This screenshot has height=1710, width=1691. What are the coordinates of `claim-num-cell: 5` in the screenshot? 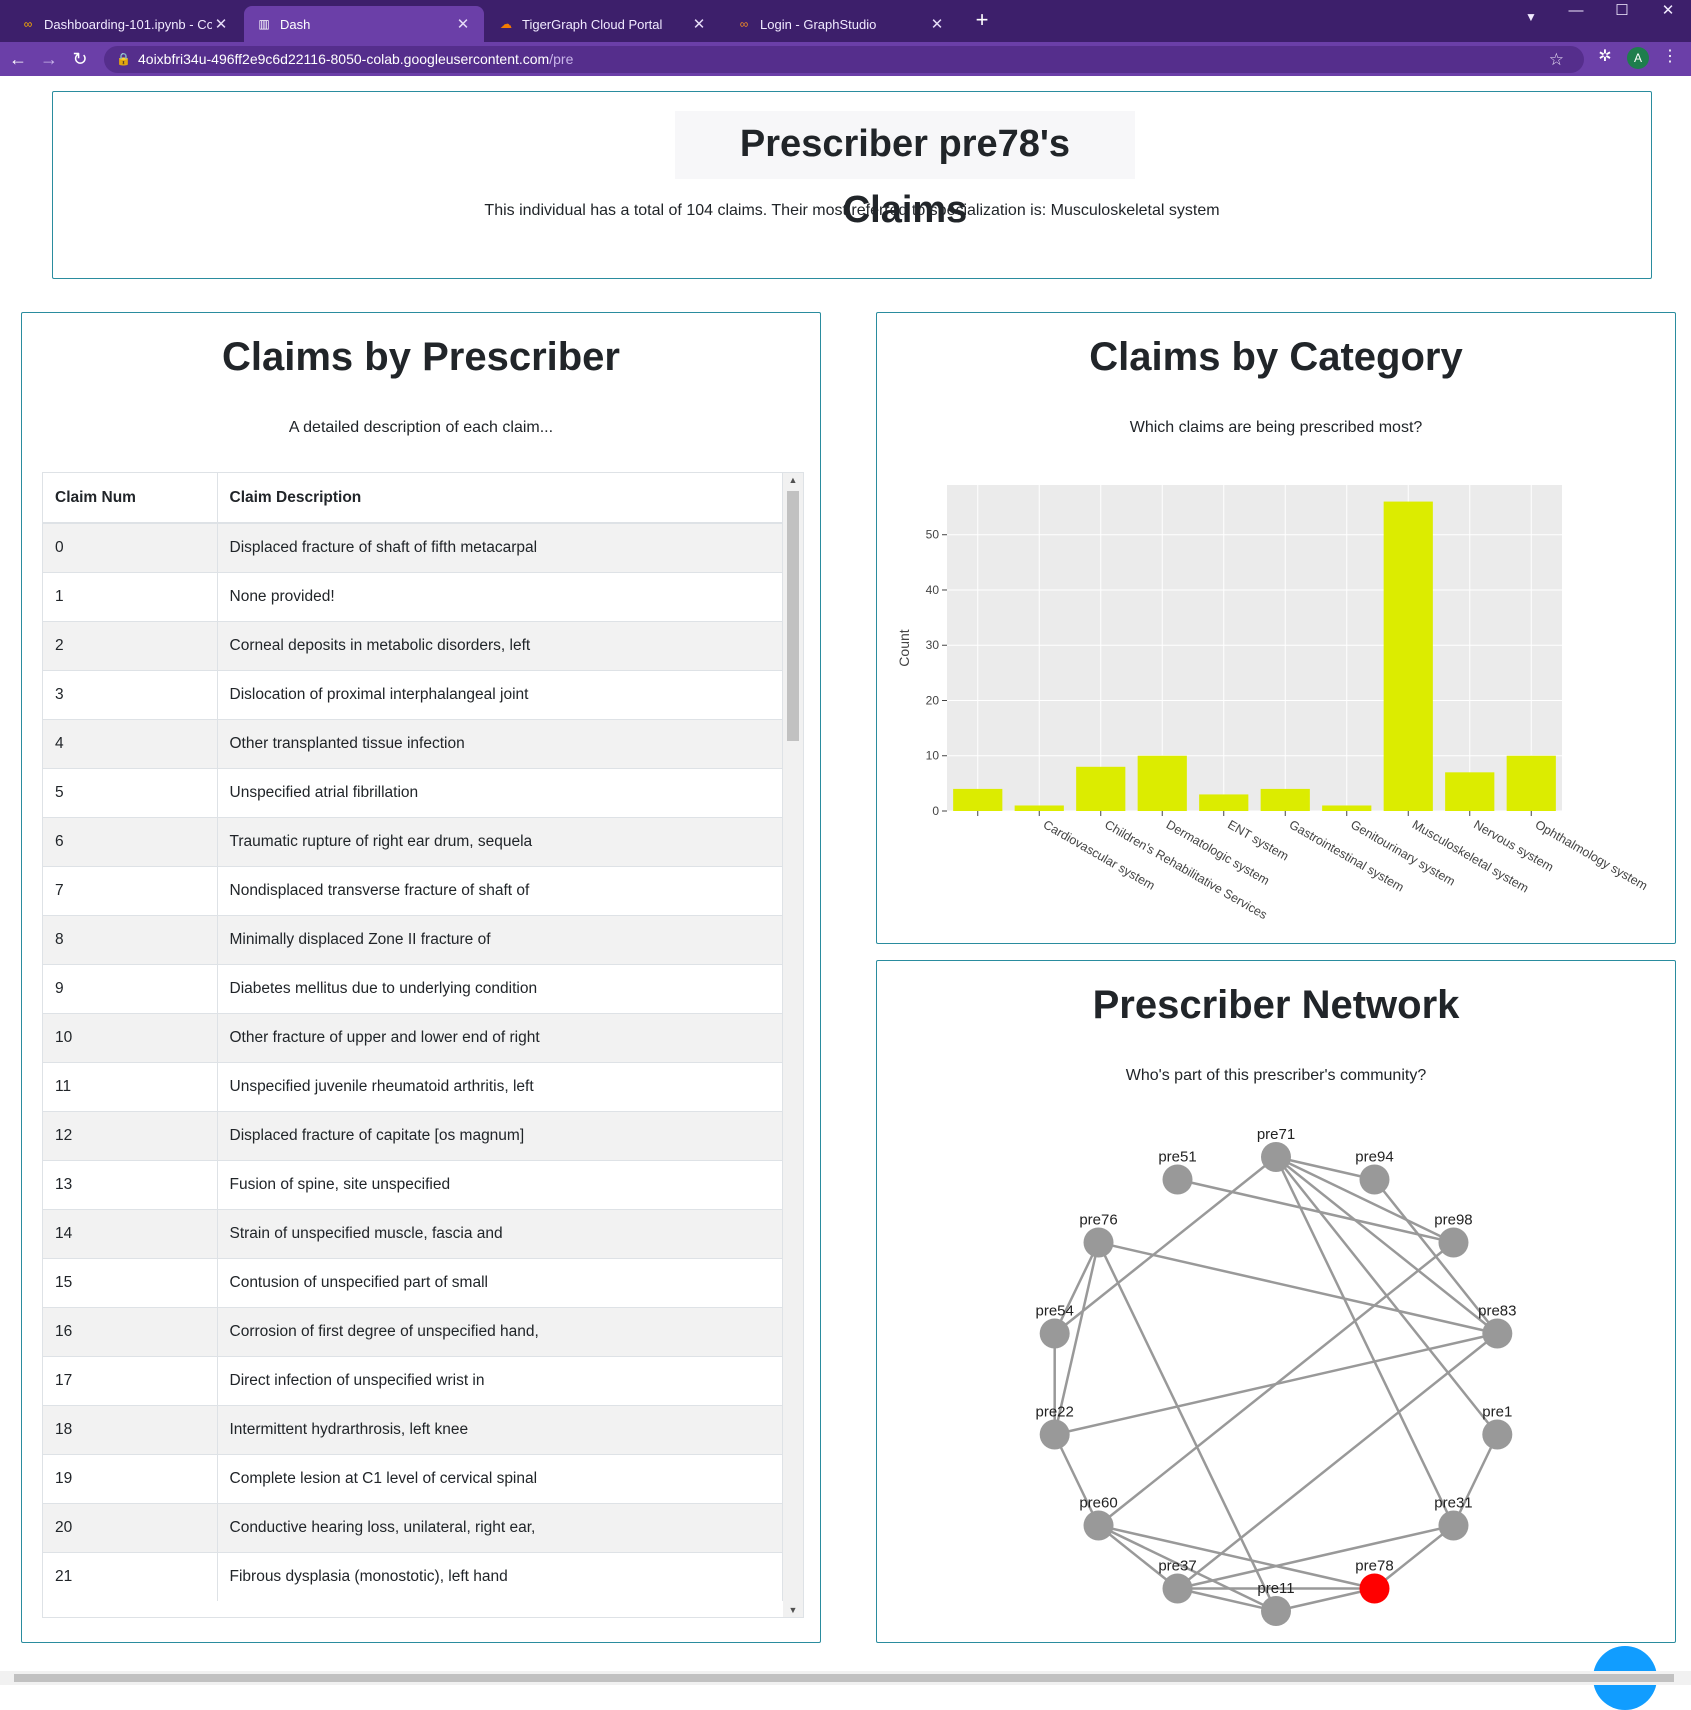 It's located at (130, 792).